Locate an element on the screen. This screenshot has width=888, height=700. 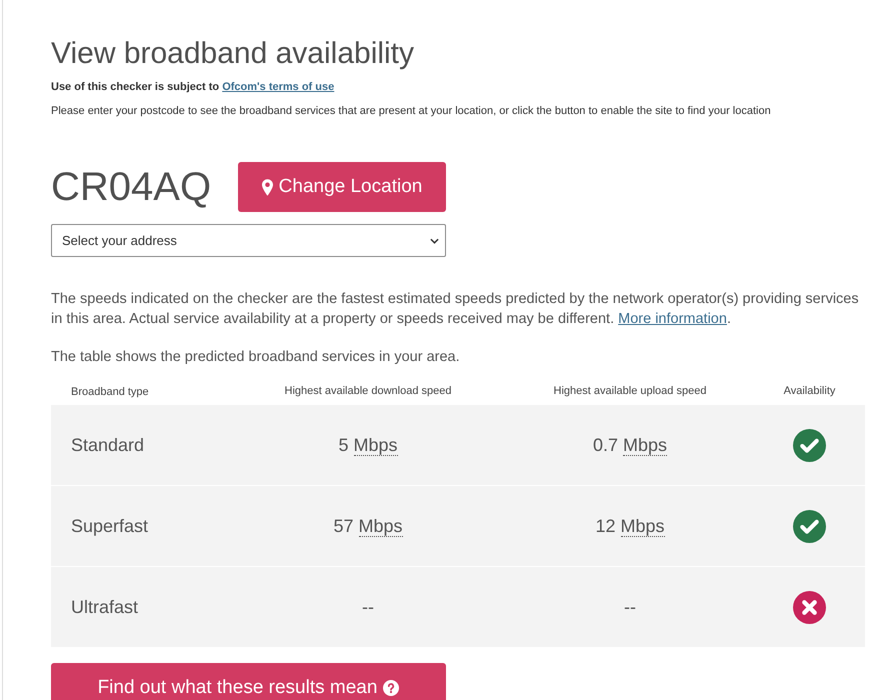
download-speed: -- is located at coordinates (368, 607).